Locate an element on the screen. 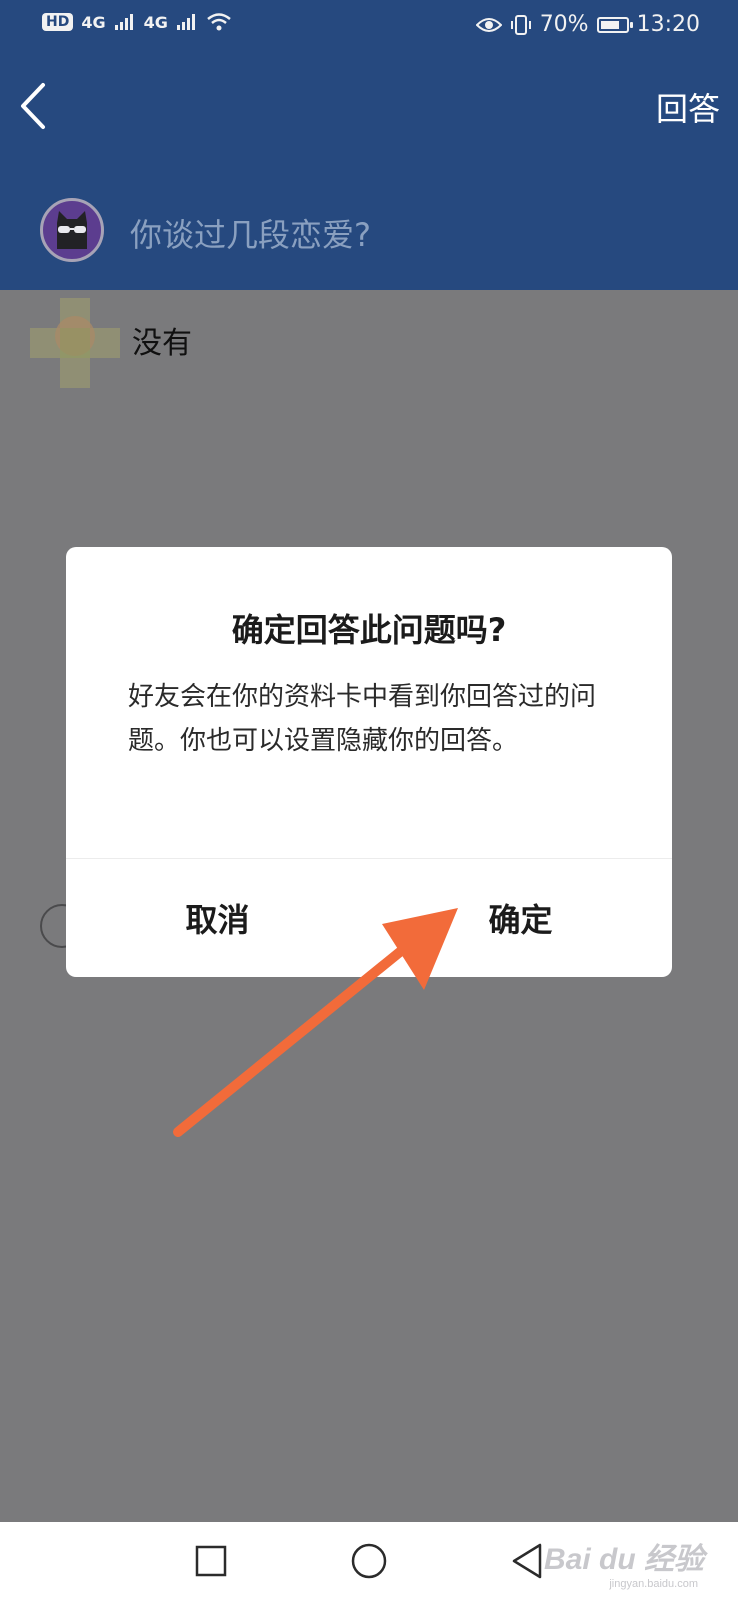  annotation-arrow-icon is located at coordinates (315, 1022).